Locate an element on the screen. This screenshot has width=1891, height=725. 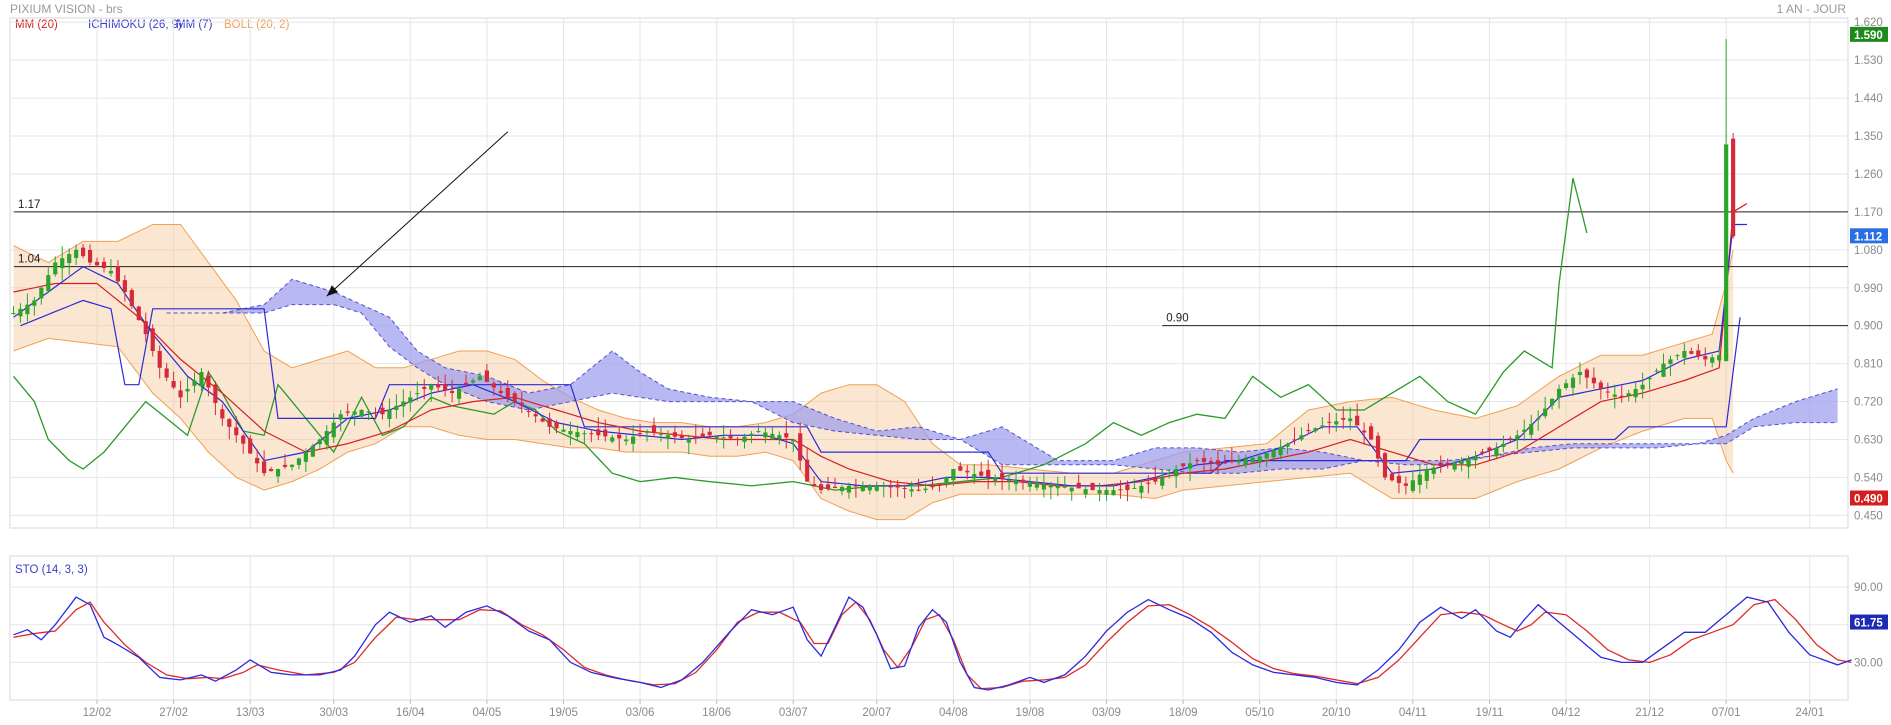
legend-mm20: MM (20) is located at coordinates (36, 25).